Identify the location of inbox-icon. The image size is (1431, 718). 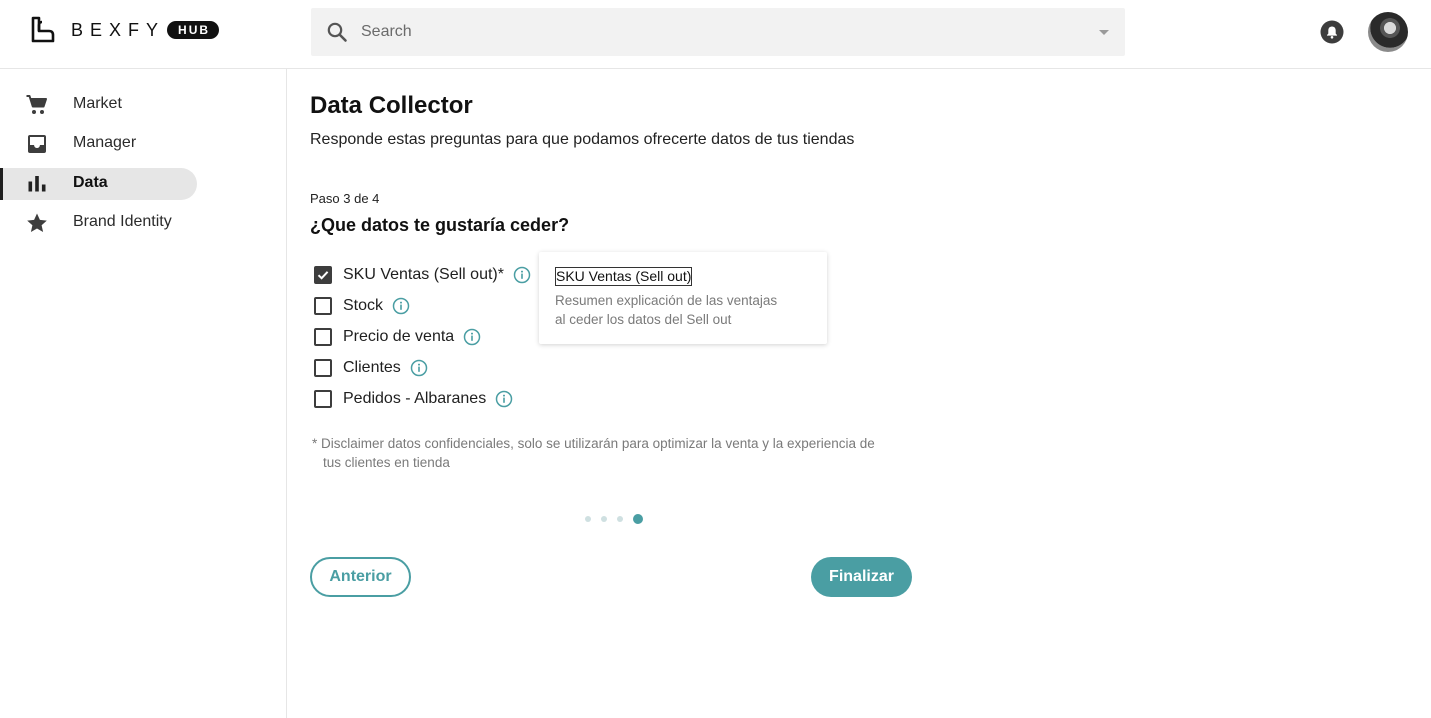
(37, 144).